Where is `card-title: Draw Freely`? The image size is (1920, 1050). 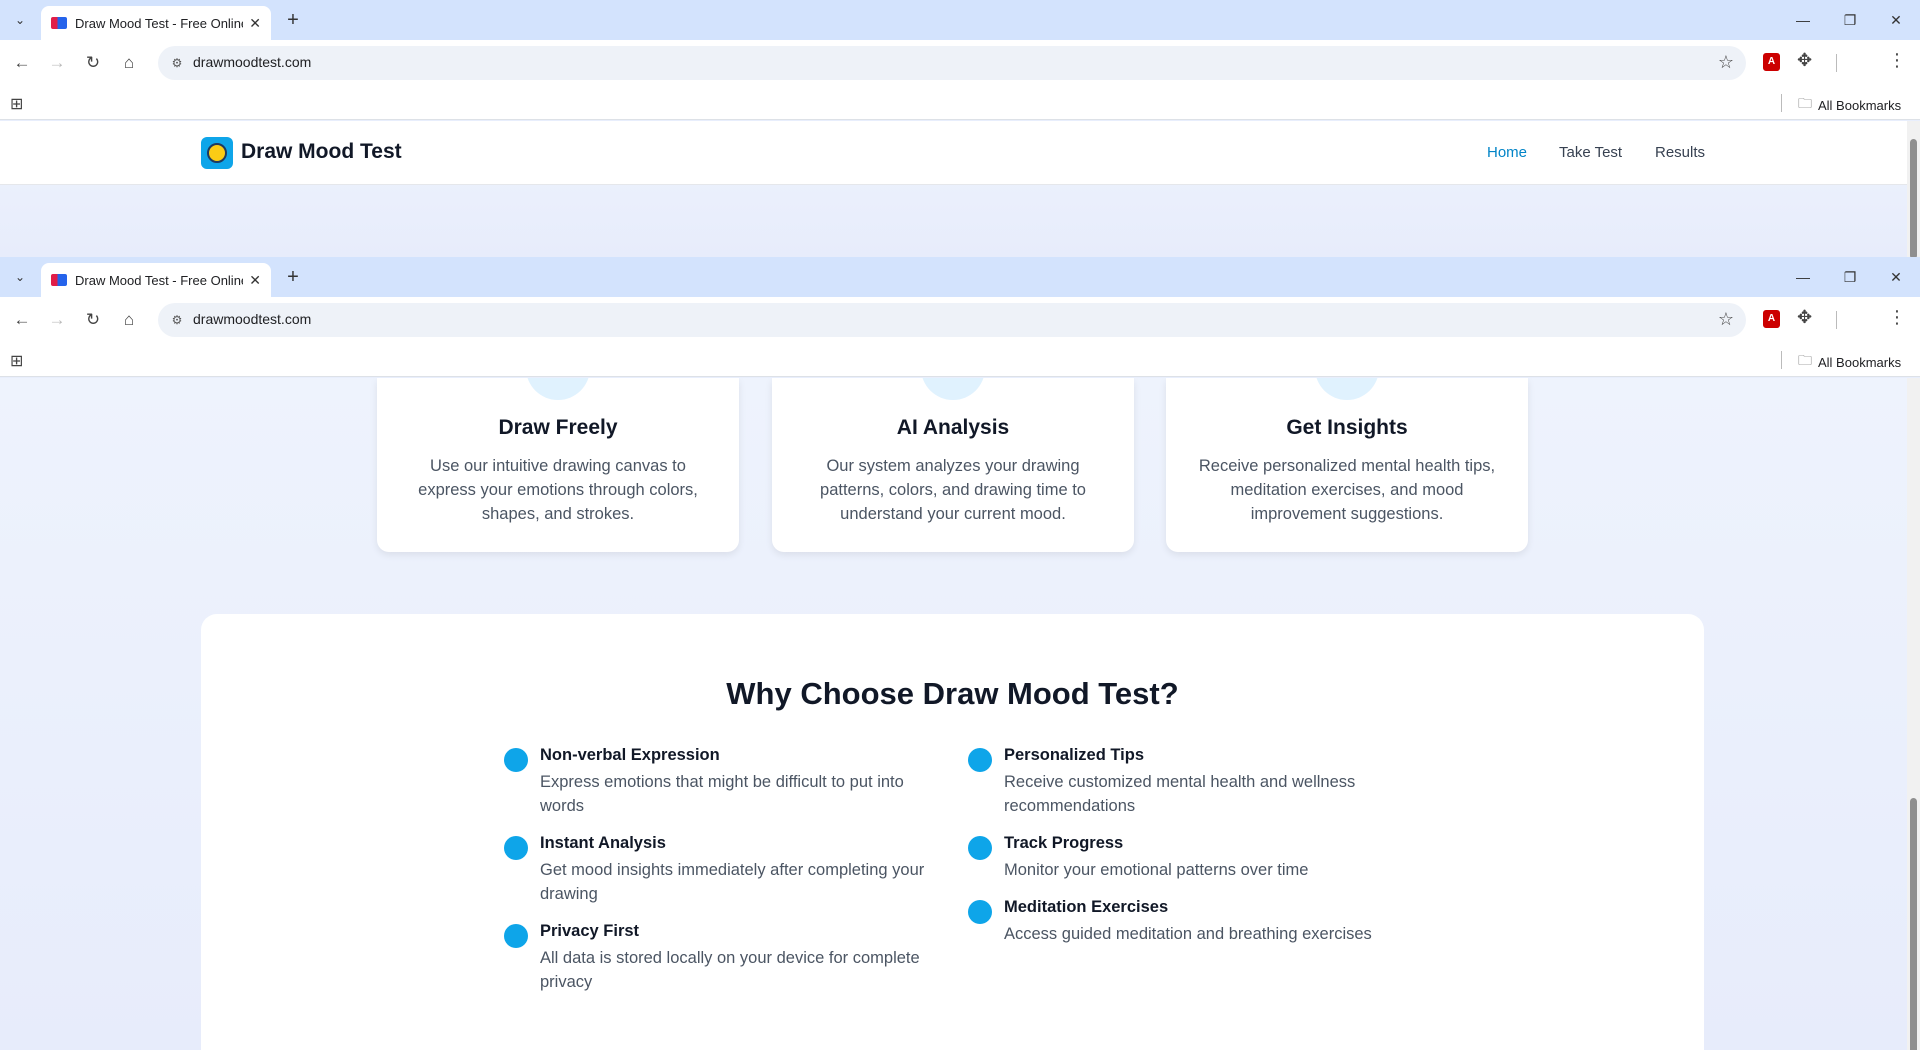 card-title: Draw Freely is located at coordinates (558, 427).